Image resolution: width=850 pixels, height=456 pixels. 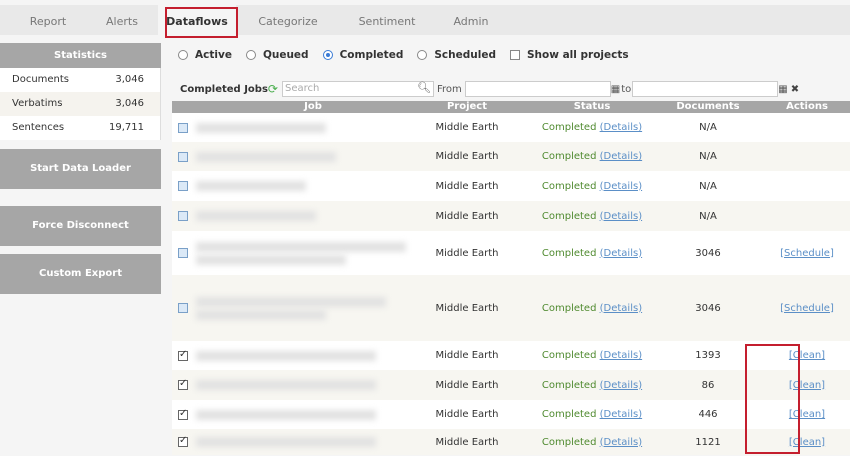 What do you see at coordinates (795, 89) in the screenshot?
I see `clear-dates-icon: ✖` at bounding box center [795, 89].